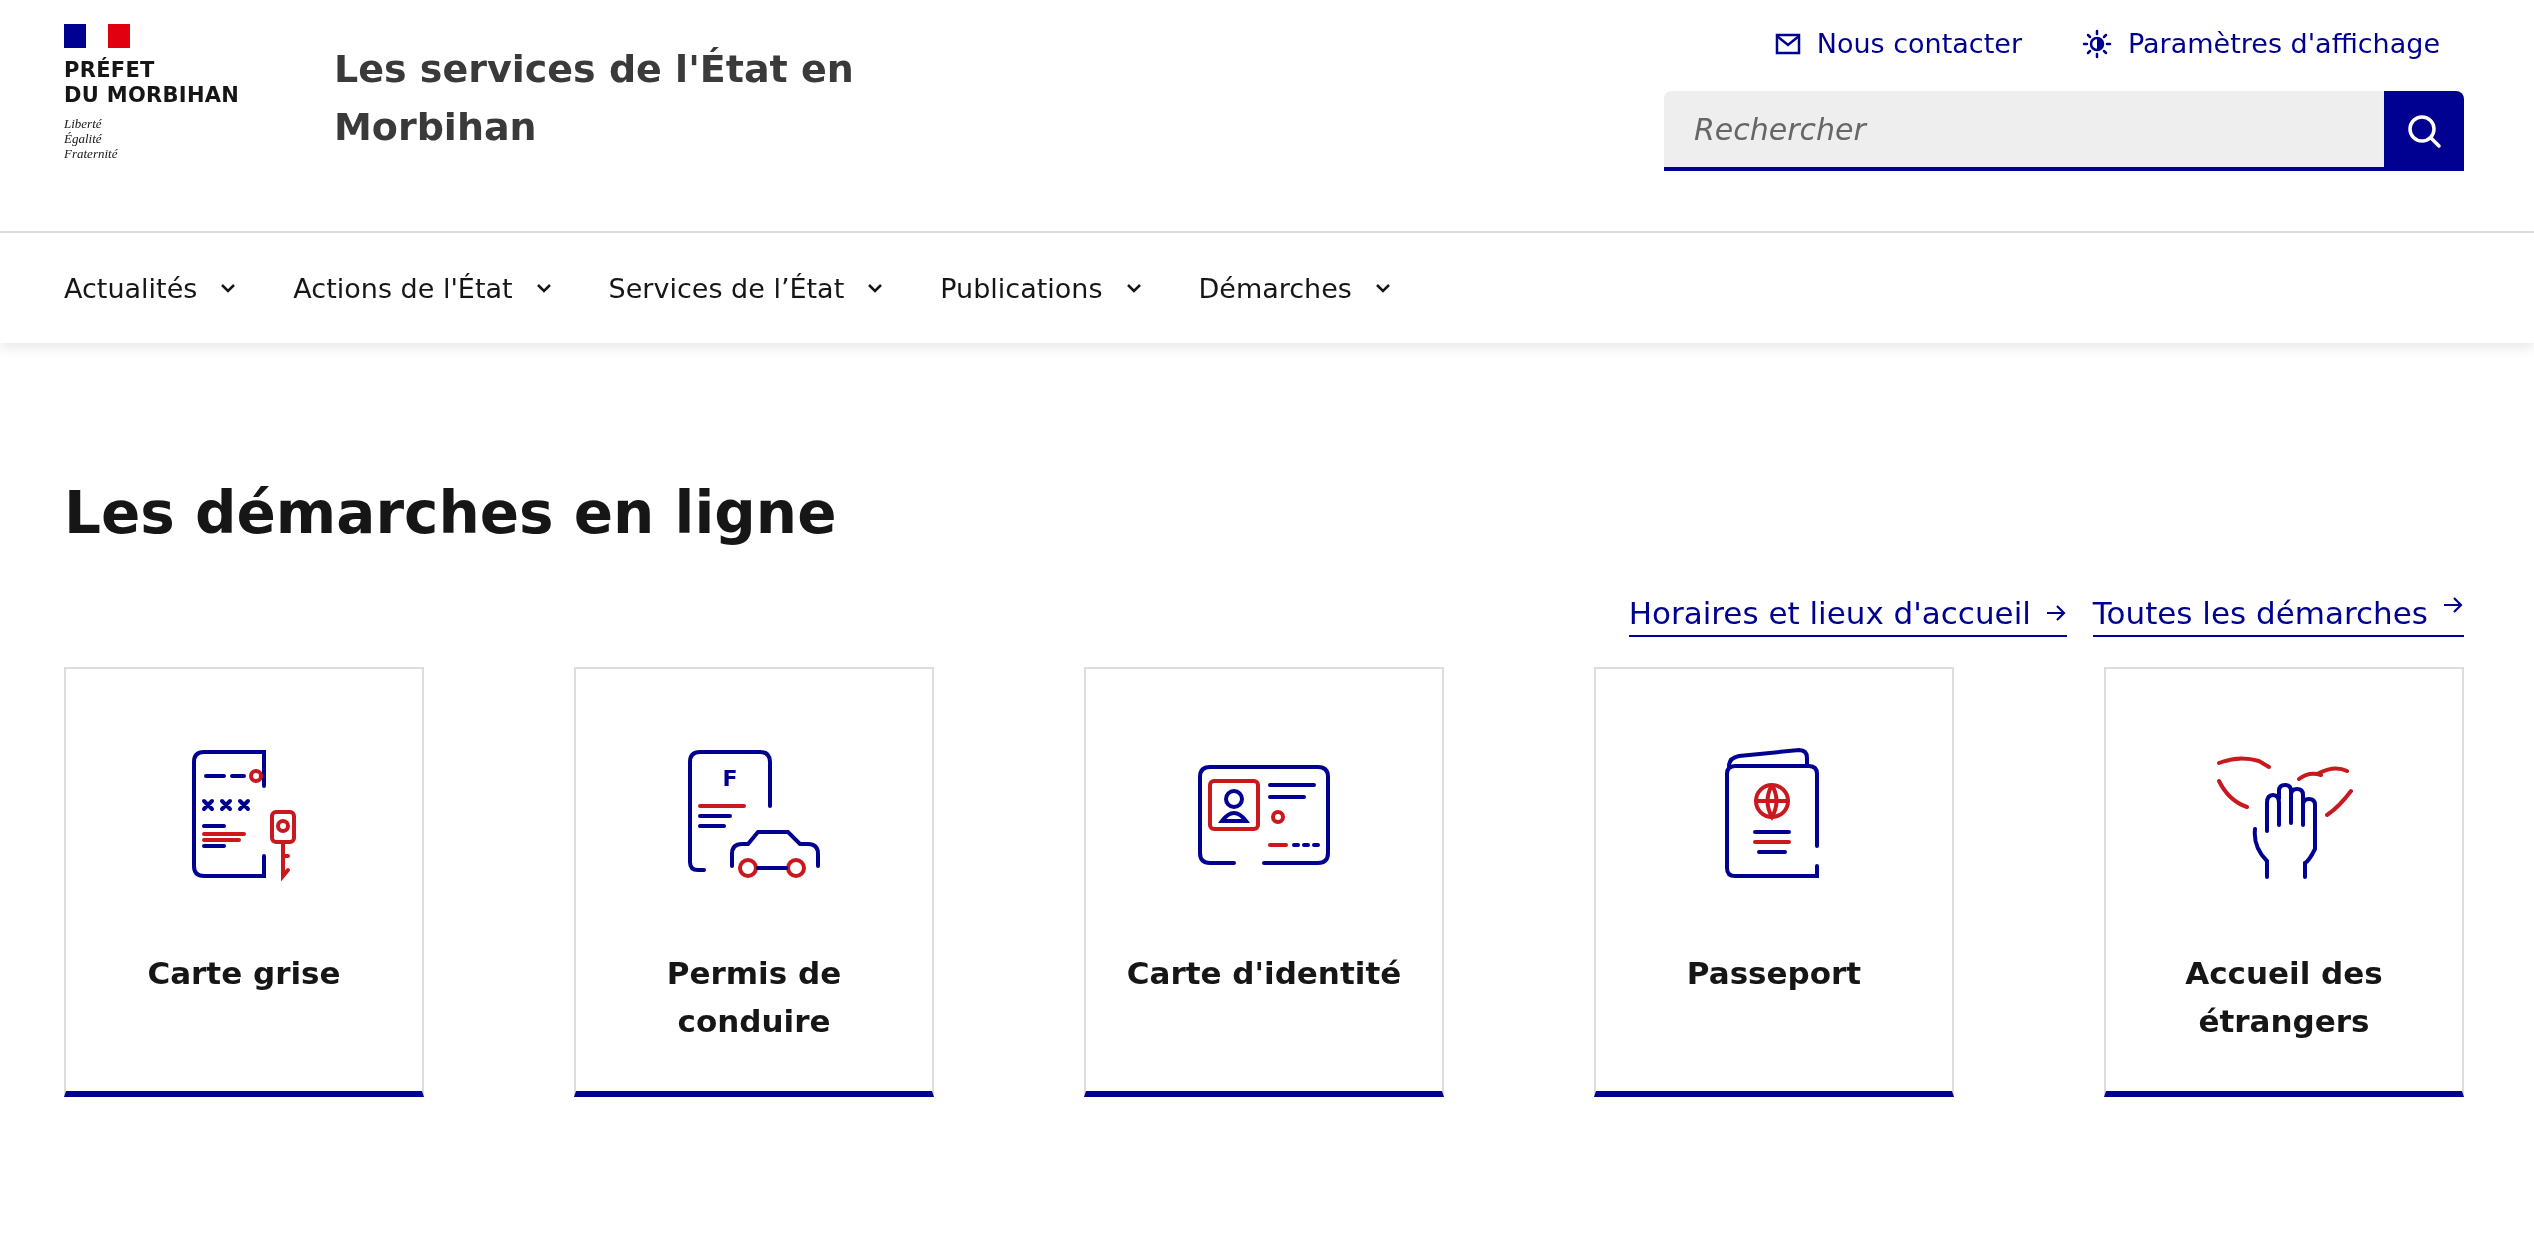 This screenshot has height=1256, width=2534. I want to click on site-title: Les services de l'État en Morbihan, so click(594, 98).